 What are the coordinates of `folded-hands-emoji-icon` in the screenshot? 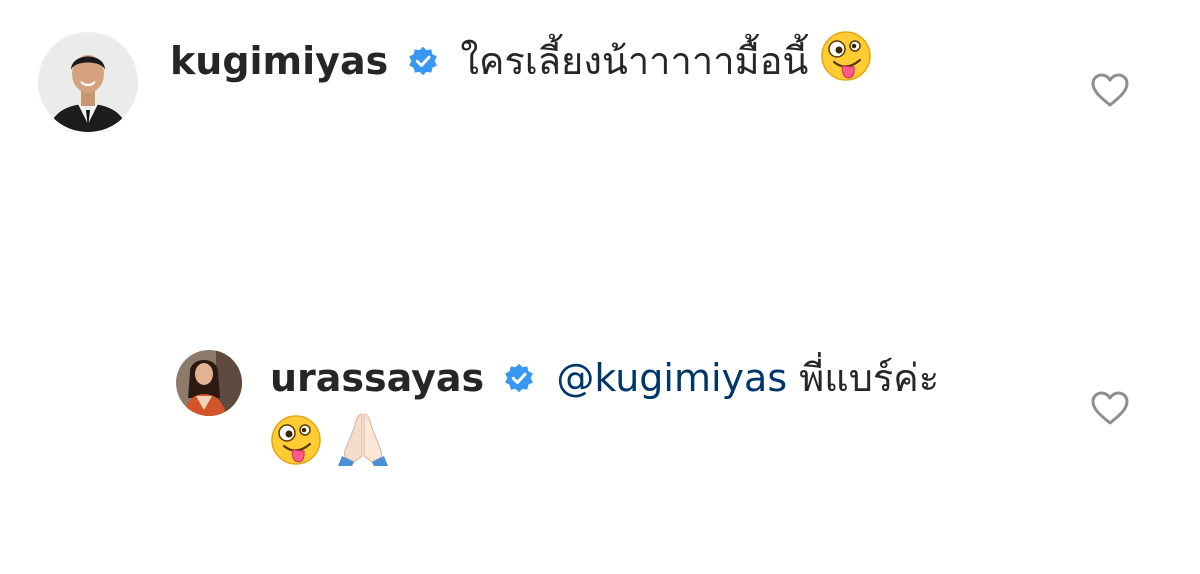 It's located at (363, 446).